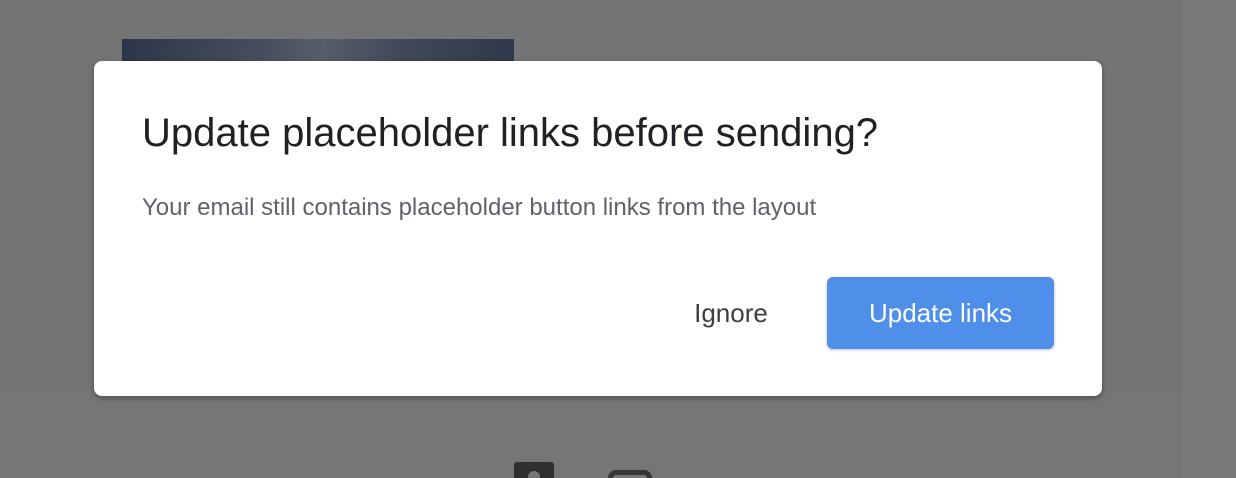 The width and height of the screenshot is (1236, 478). I want to click on dialog-title: Update placeholder links before sending?, so click(510, 133).